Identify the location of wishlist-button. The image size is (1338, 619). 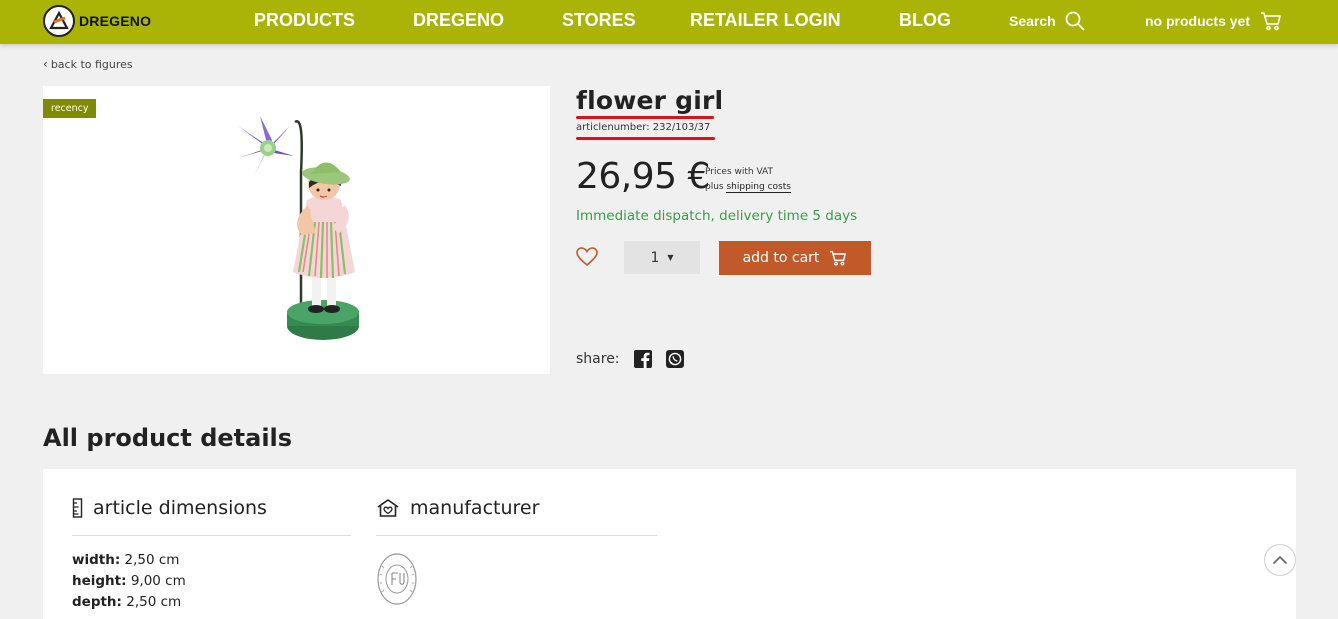
(587, 259).